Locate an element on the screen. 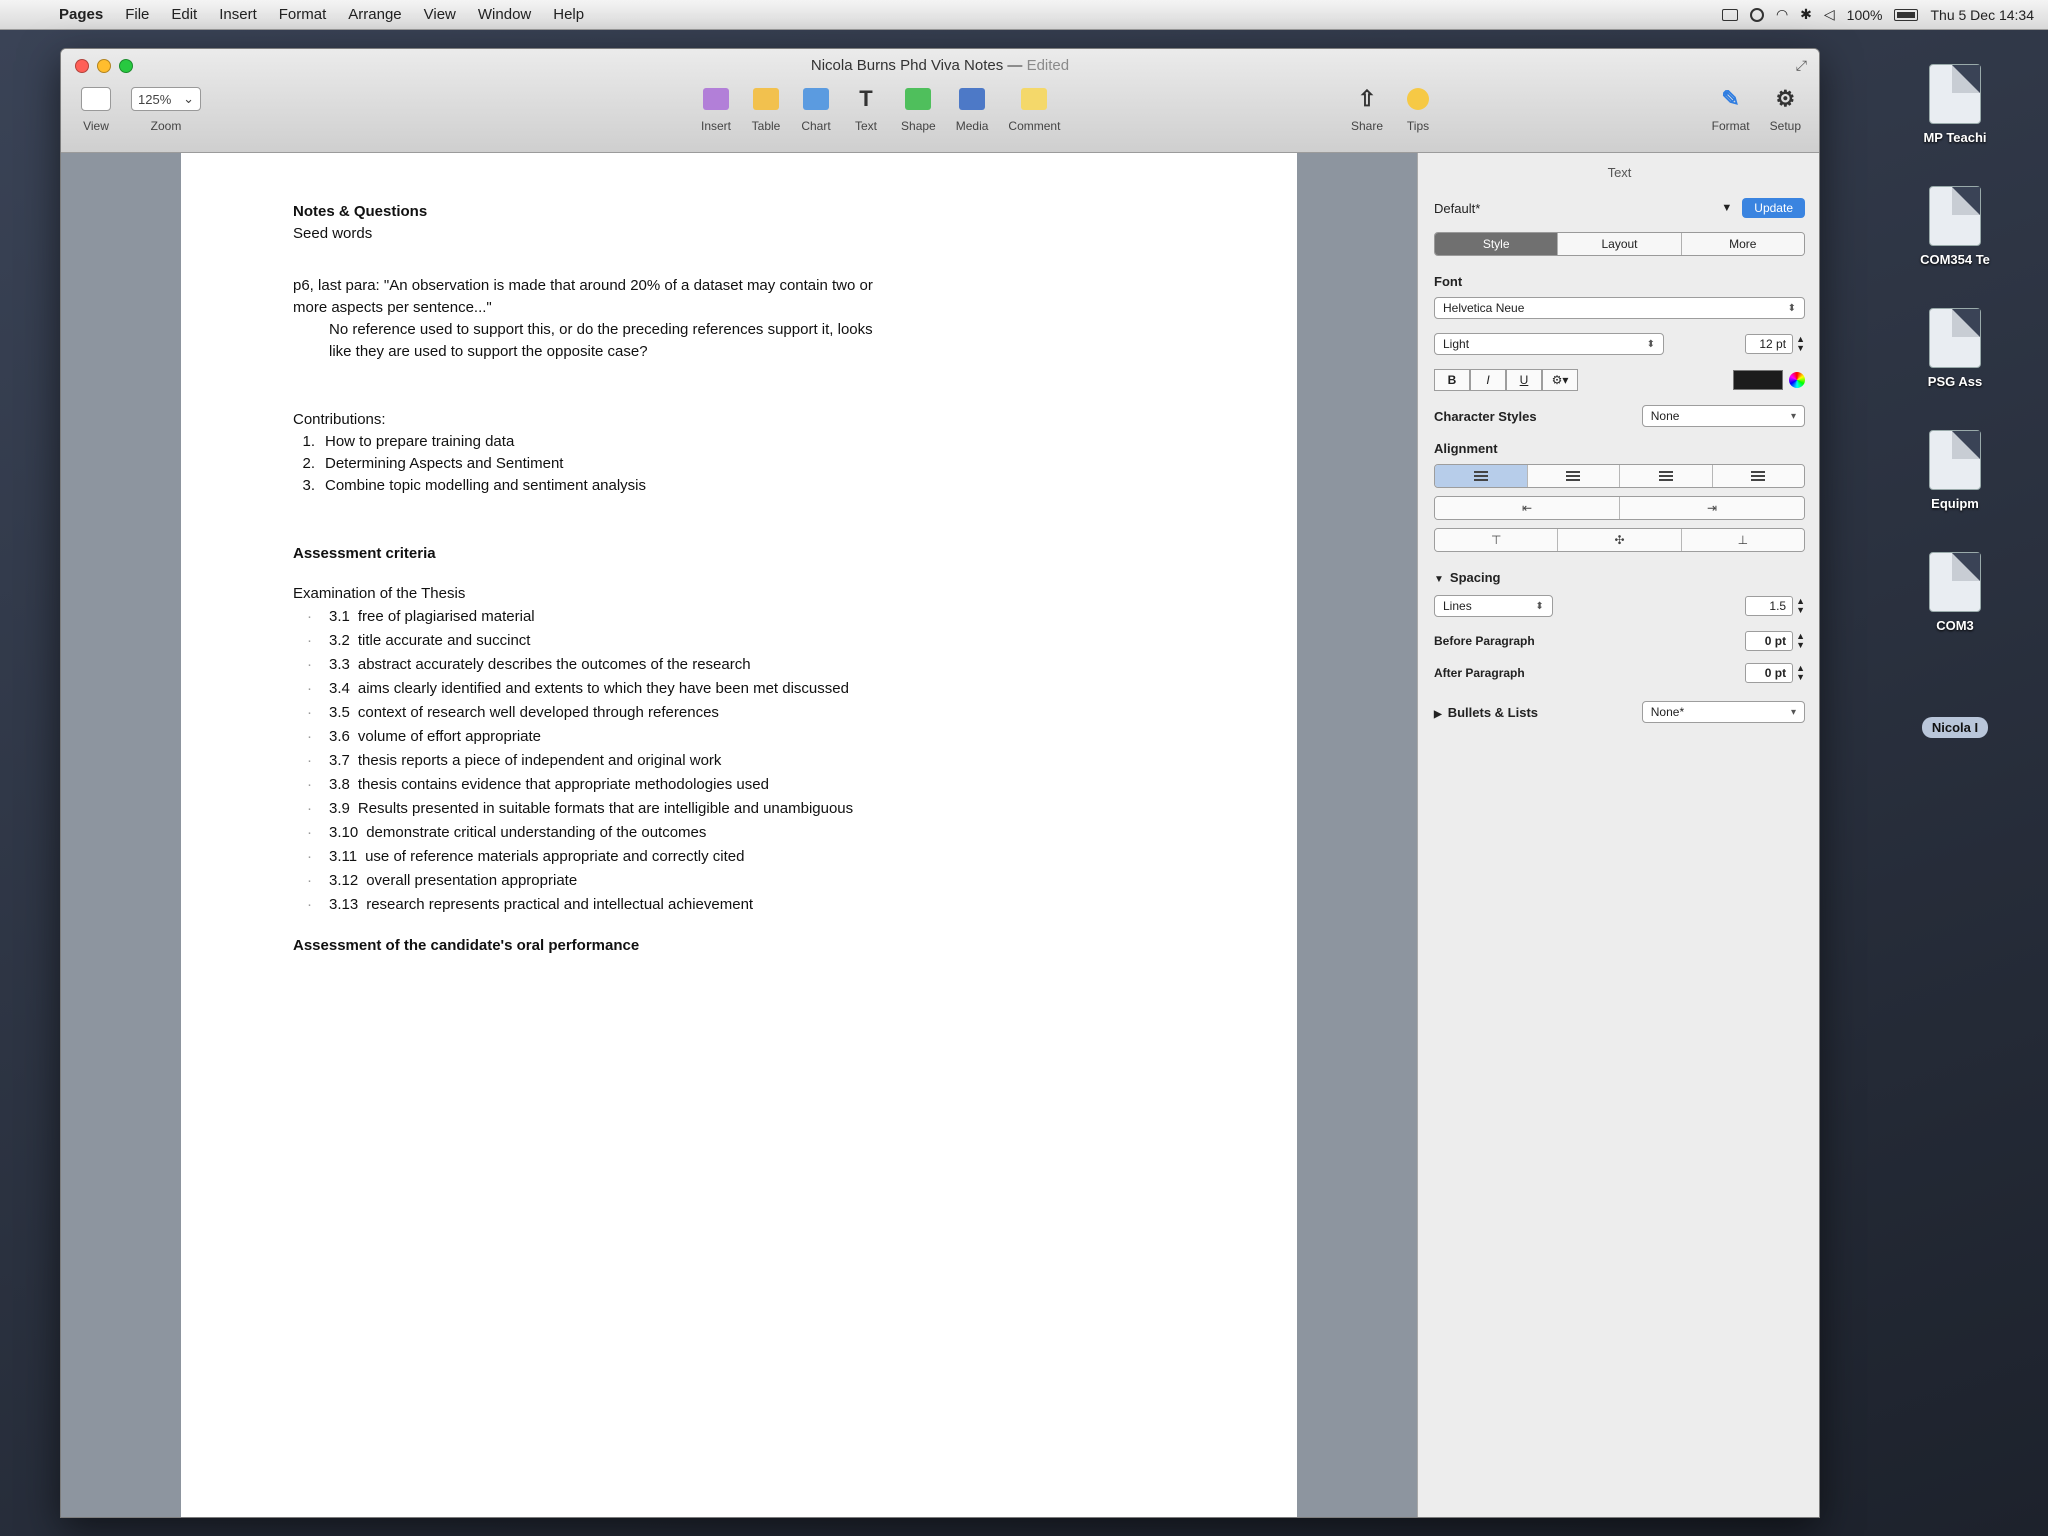  edited-status: Edited is located at coordinates (1048, 65).